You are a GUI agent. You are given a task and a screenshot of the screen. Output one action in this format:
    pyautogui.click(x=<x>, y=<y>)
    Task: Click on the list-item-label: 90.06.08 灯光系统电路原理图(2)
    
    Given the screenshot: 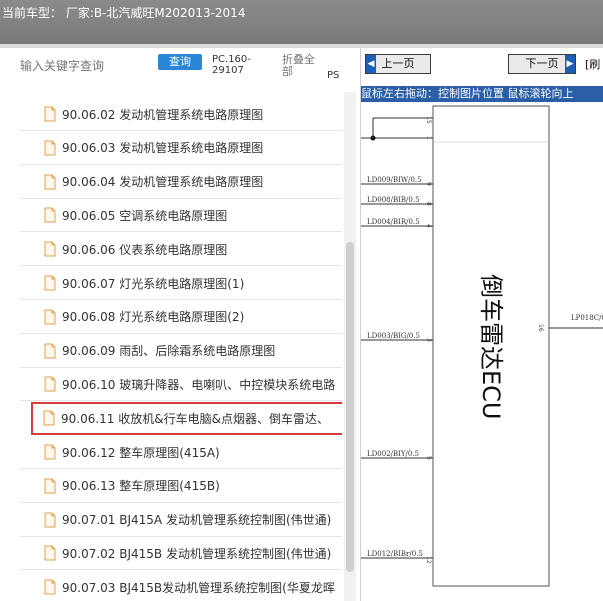 What is the action you would take?
    pyautogui.click(x=153, y=317)
    